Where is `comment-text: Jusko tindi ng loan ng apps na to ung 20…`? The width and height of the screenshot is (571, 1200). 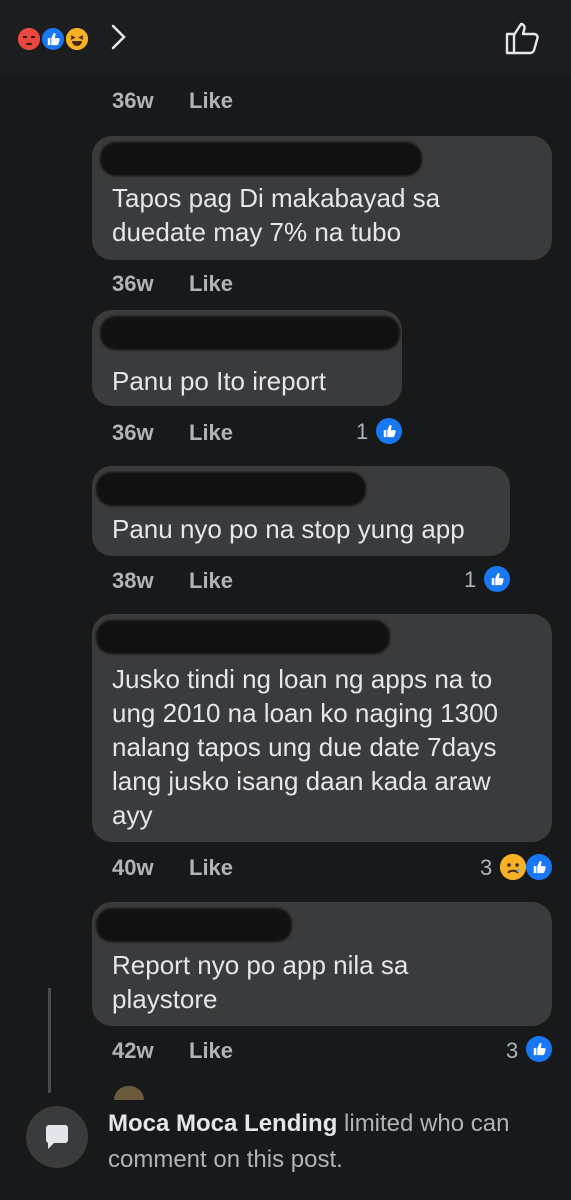
comment-text: Jusko tindi ng loan ng apps na to ung 20… is located at coordinates (305, 747).